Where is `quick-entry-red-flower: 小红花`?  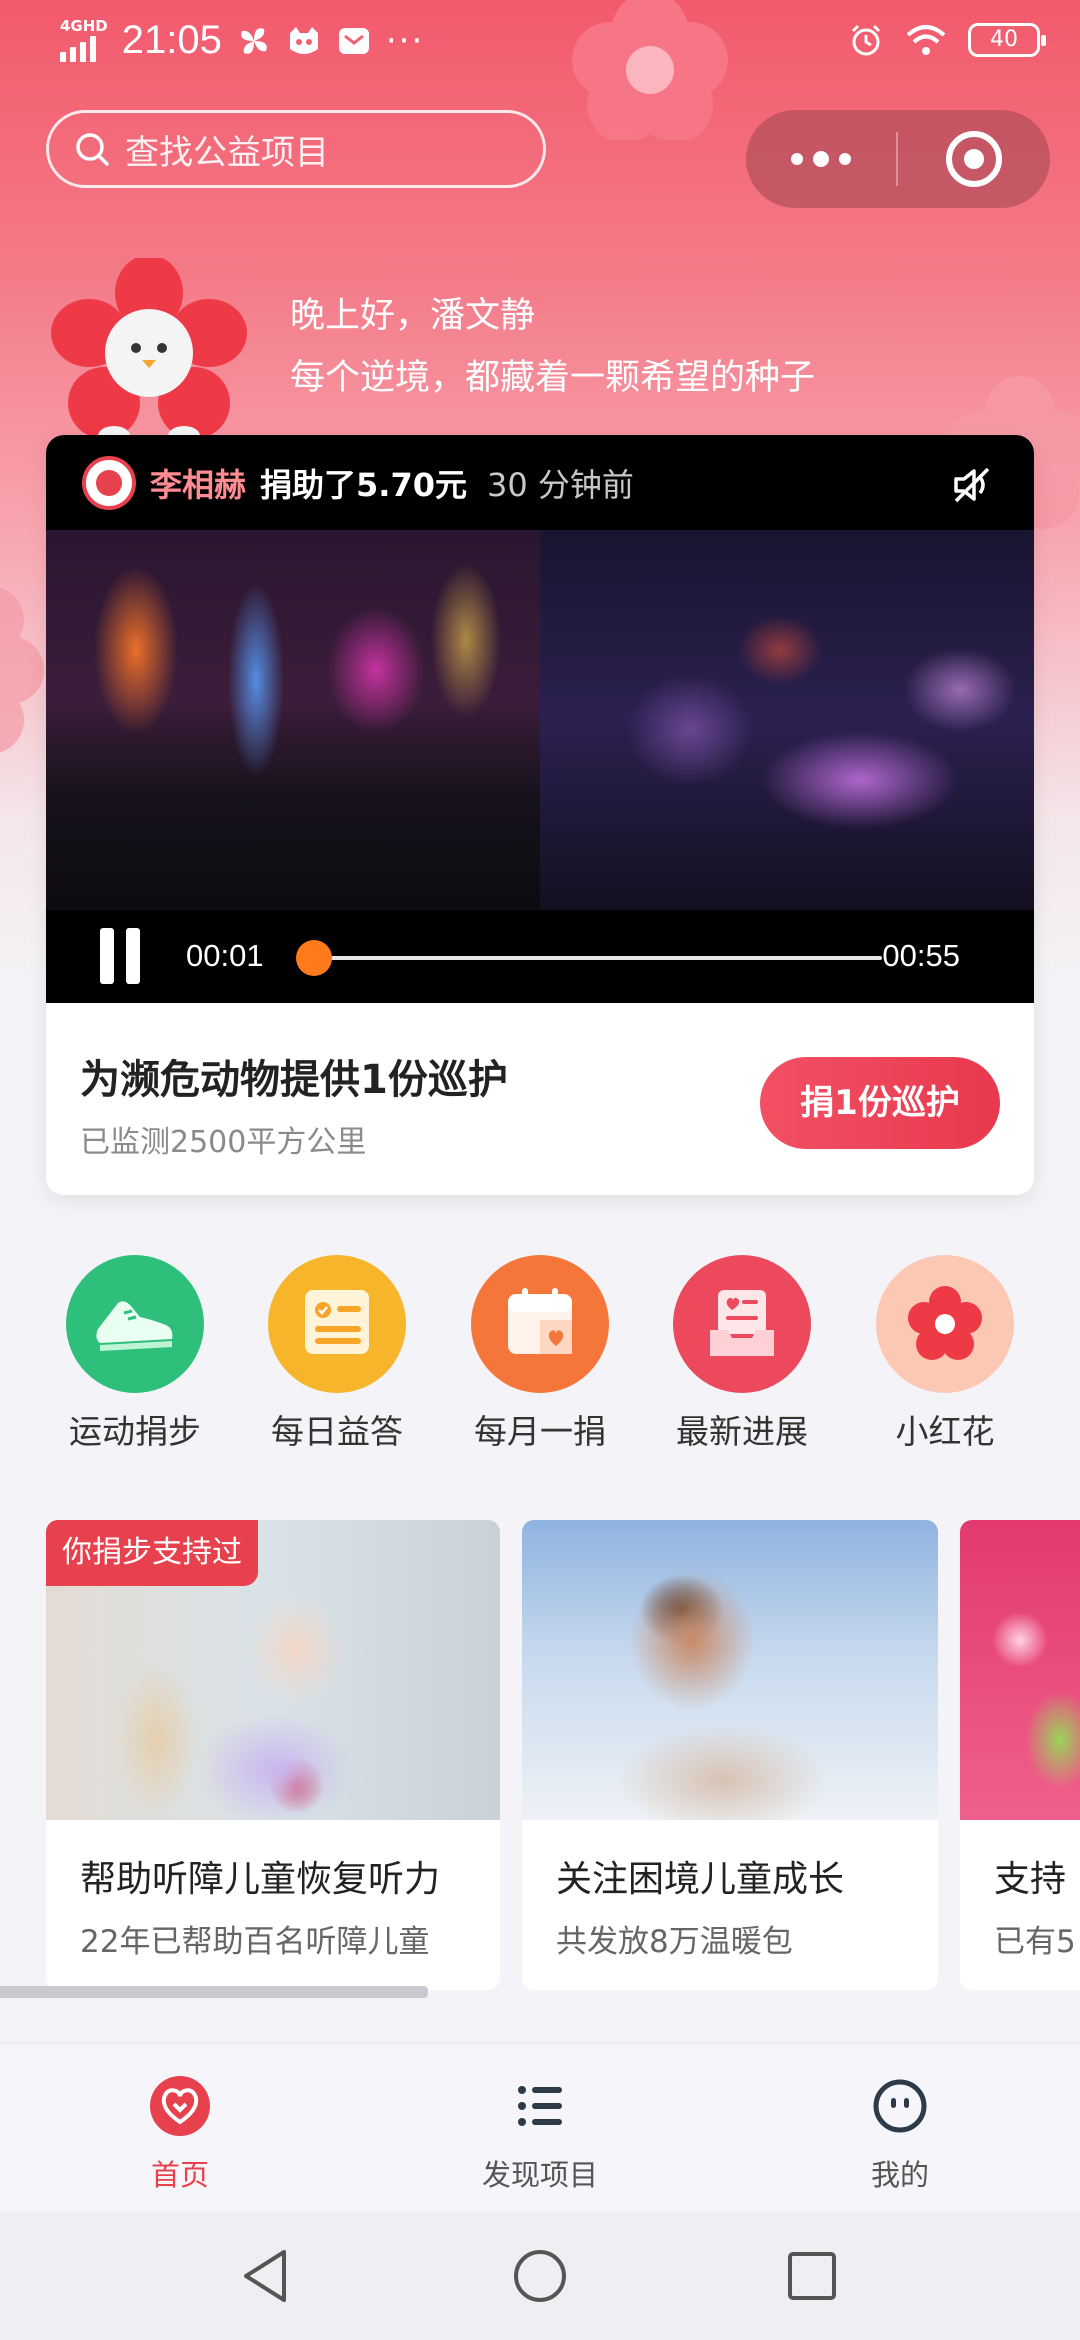 quick-entry-red-flower: 小红花 is located at coordinates (945, 1354).